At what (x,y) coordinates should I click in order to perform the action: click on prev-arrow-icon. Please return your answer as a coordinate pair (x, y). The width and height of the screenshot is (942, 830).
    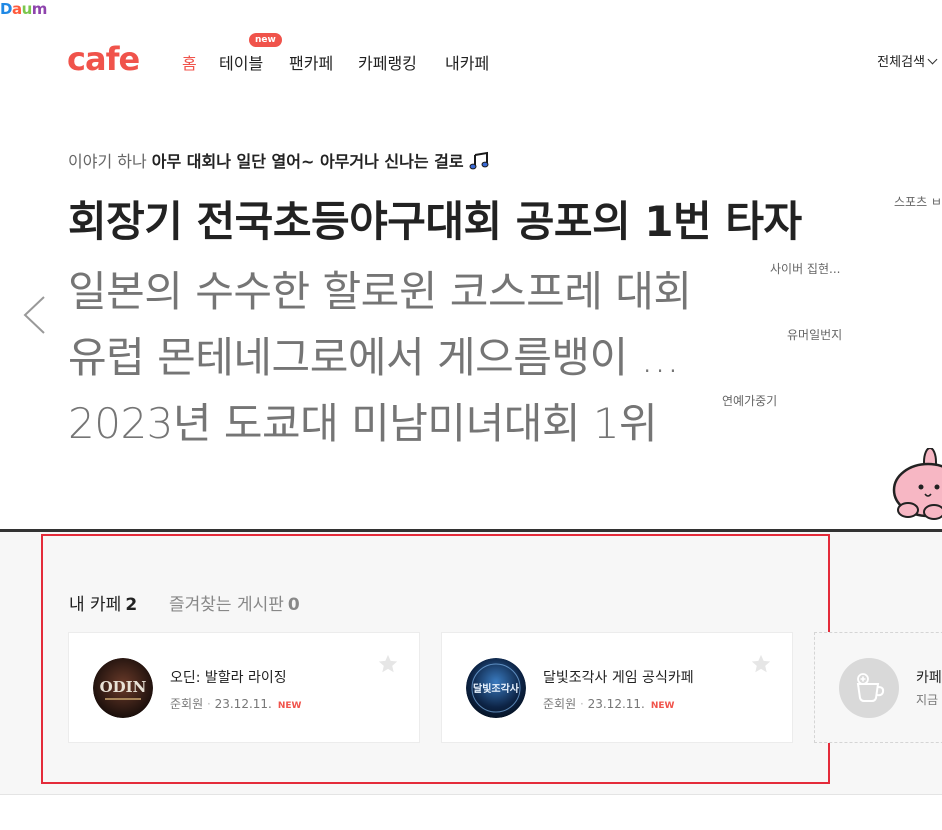
    Looking at the image, I should click on (35, 315).